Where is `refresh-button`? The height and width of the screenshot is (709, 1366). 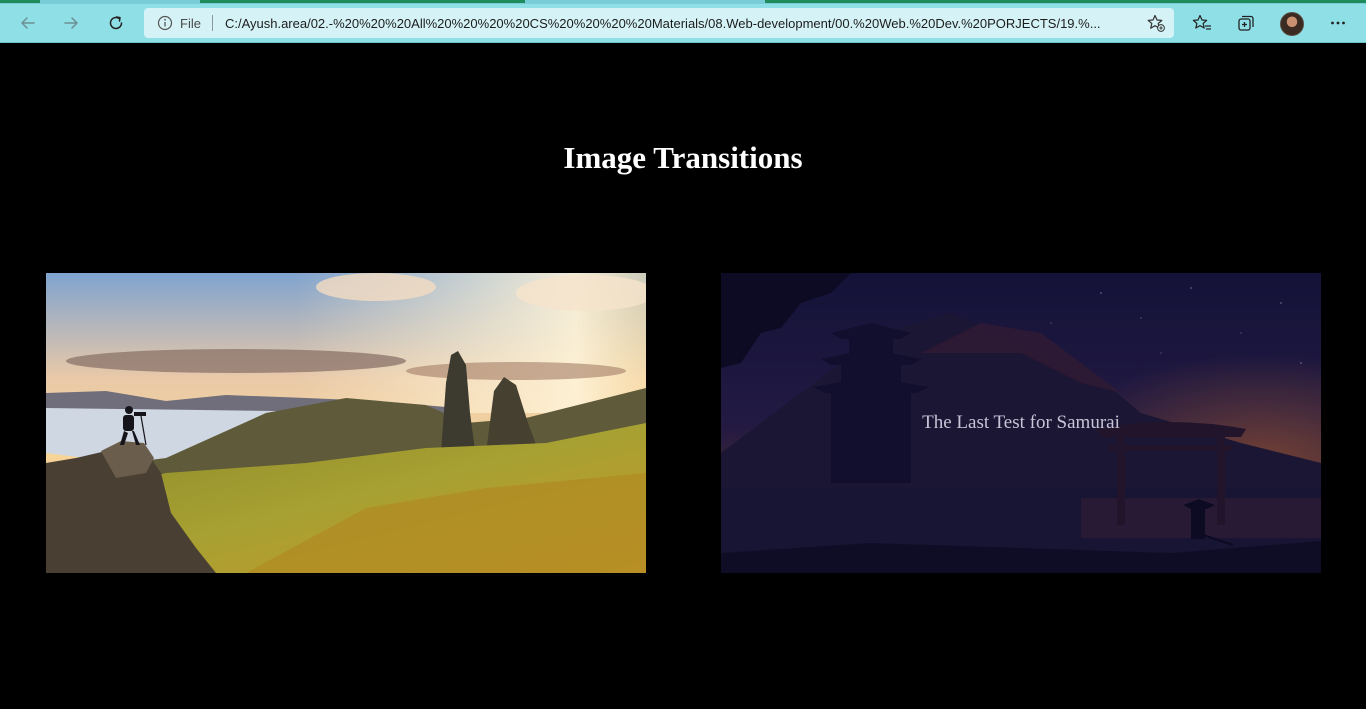
refresh-button is located at coordinates (116, 23).